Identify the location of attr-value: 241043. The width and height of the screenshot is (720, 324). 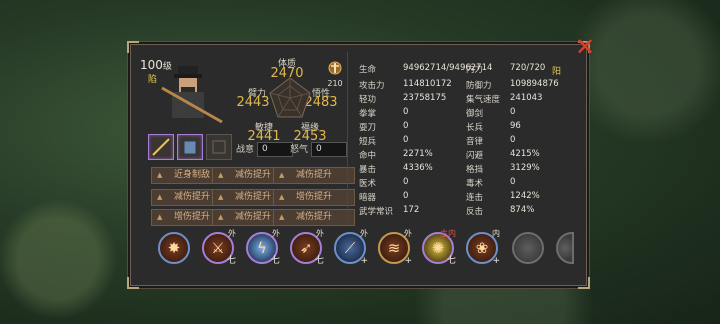
(526, 98).